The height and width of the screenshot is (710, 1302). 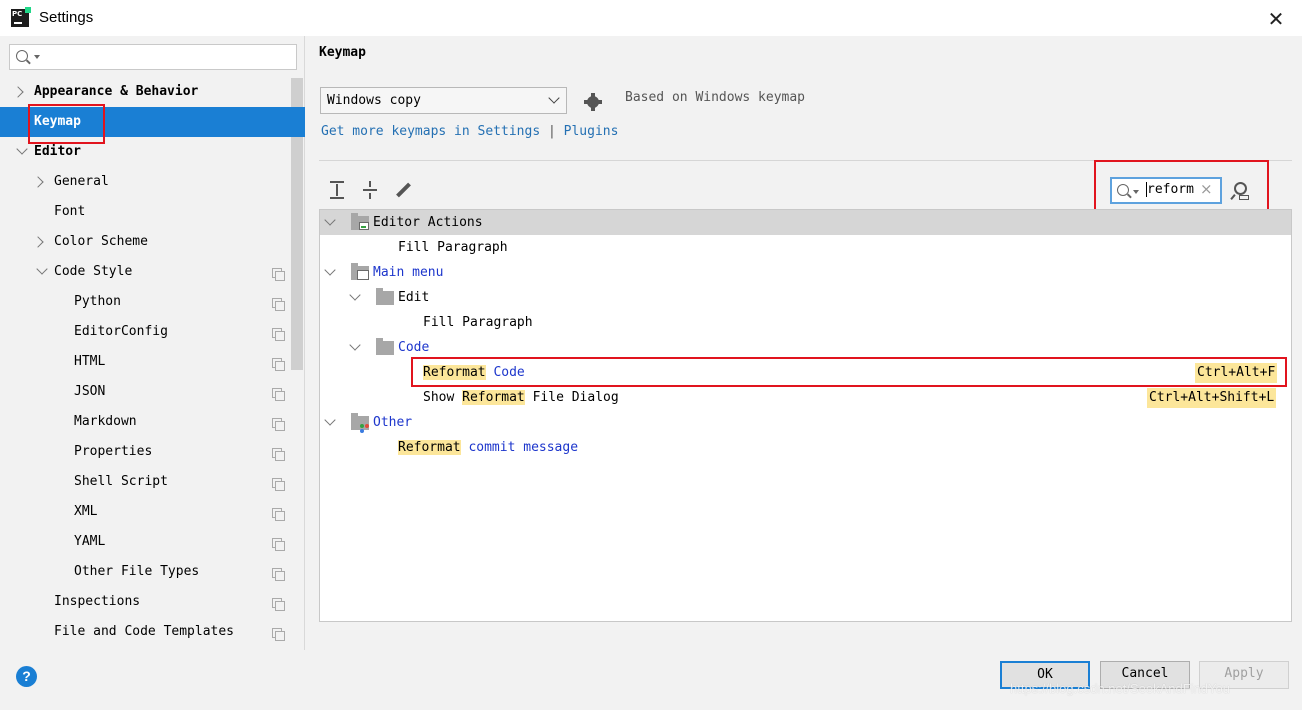 What do you see at coordinates (145, 602) in the screenshot?
I see `sidebar-item-inspections: Inspections` at bounding box center [145, 602].